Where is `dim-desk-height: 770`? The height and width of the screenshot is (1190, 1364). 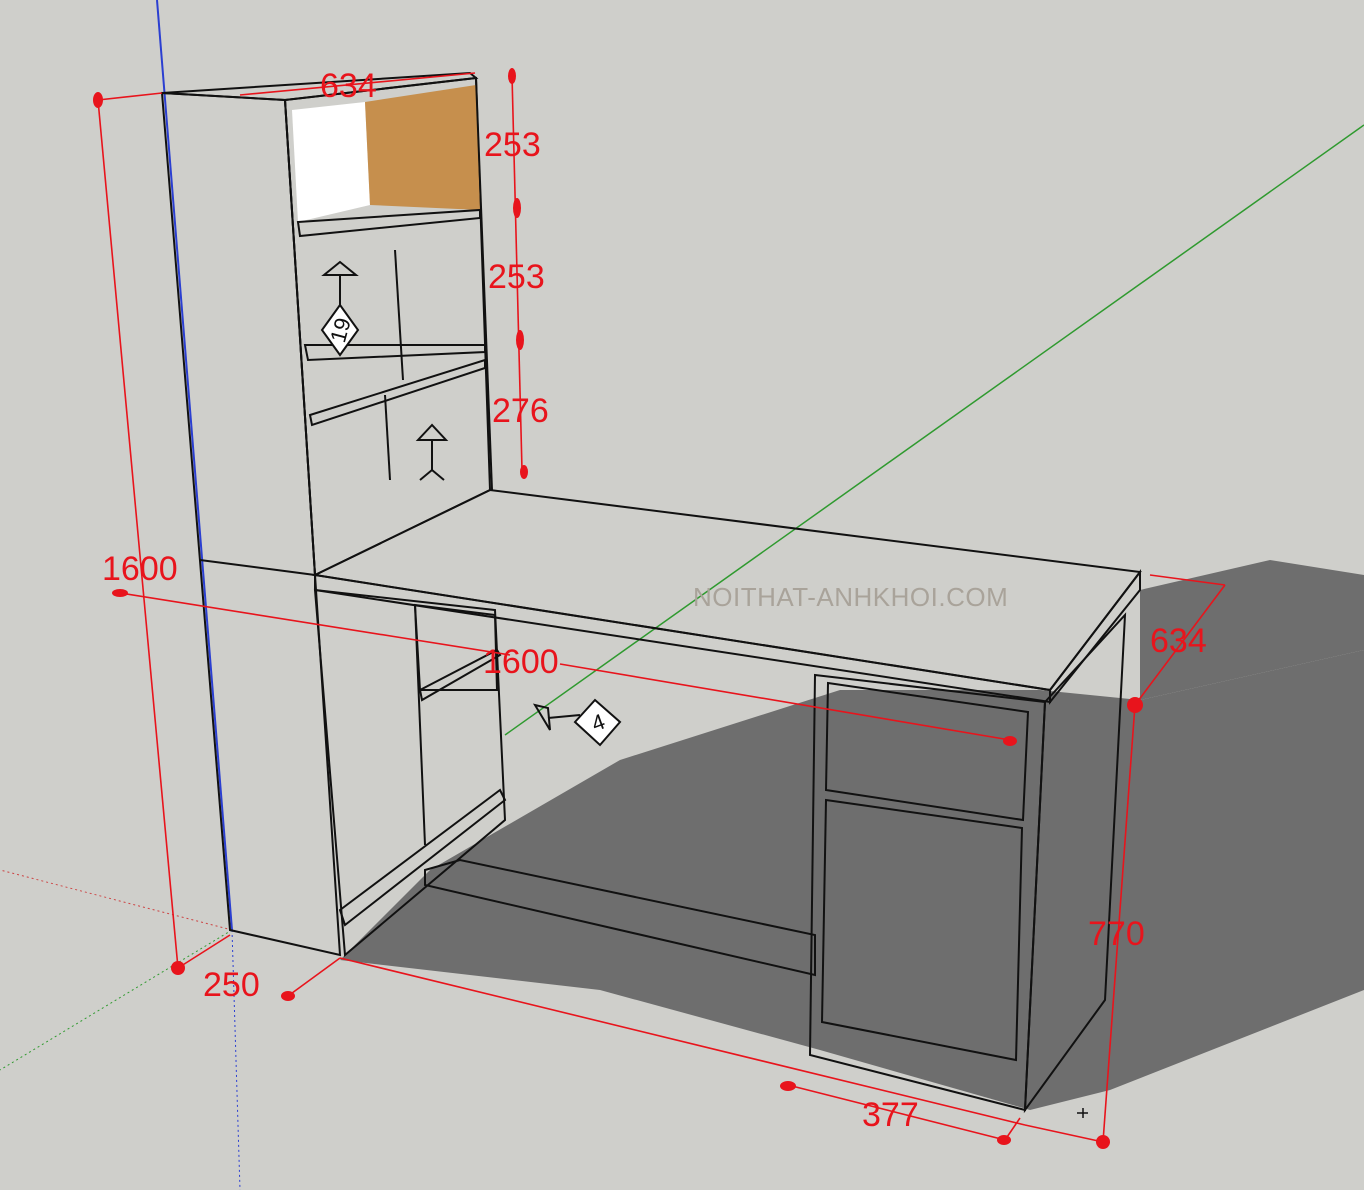 dim-desk-height: 770 is located at coordinates (1116, 934).